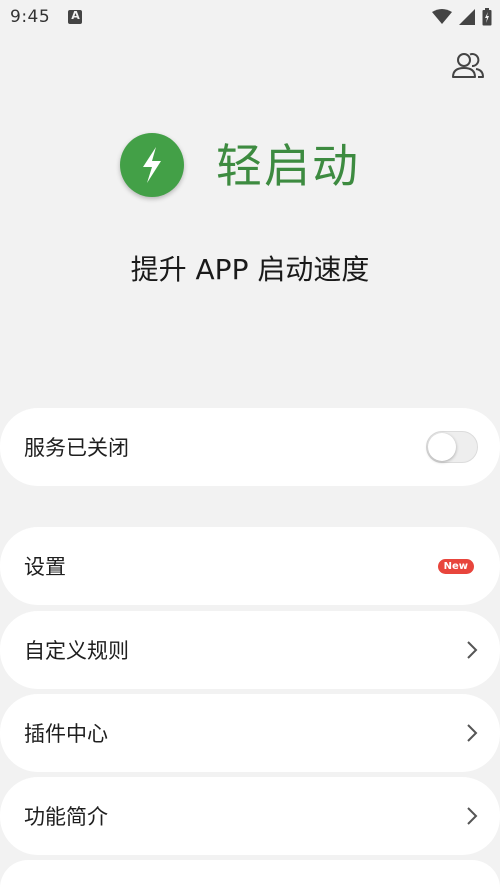 The height and width of the screenshot is (888, 500). Describe the element at coordinates (487, 17) in the screenshot. I see `battery-icon` at that location.